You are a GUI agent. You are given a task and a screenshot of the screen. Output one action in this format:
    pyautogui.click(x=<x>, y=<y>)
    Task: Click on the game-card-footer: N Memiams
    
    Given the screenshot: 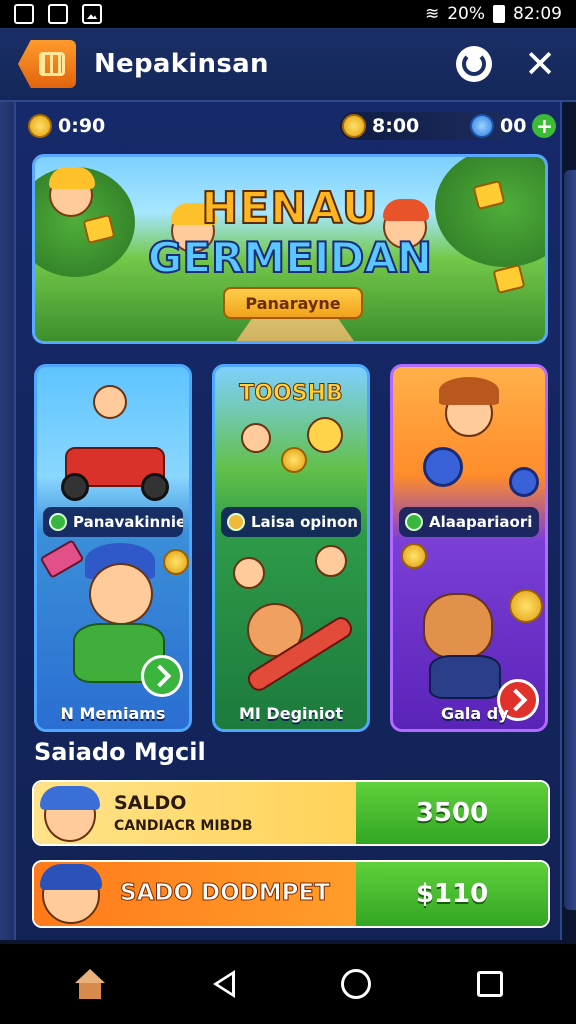 What is the action you would take?
    pyautogui.click(x=113, y=713)
    